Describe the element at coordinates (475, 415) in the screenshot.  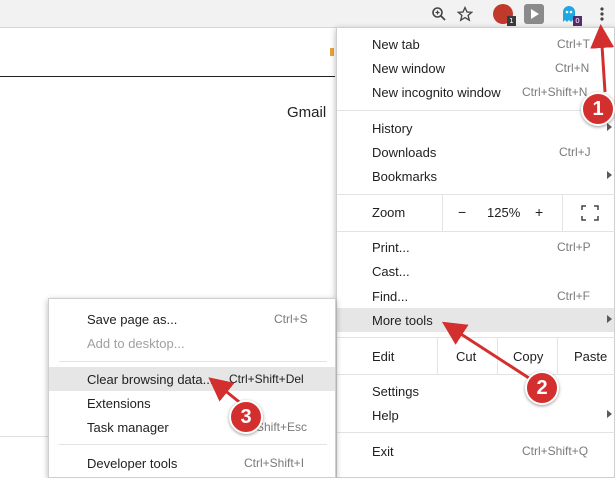
I see `menu-item-help: Help` at that location.